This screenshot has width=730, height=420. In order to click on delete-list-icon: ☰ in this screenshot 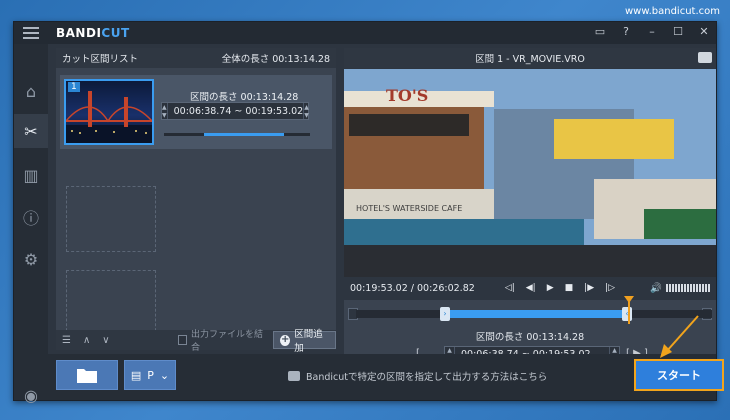, I will do `click(66, 340)`.